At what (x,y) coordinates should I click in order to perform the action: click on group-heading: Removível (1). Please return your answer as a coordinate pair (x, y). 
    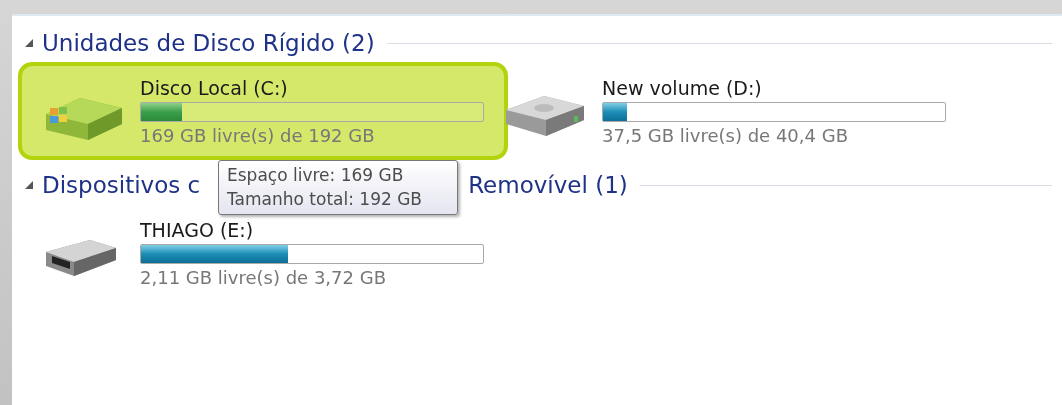
    Looking at the image, I should click on (548, 185).